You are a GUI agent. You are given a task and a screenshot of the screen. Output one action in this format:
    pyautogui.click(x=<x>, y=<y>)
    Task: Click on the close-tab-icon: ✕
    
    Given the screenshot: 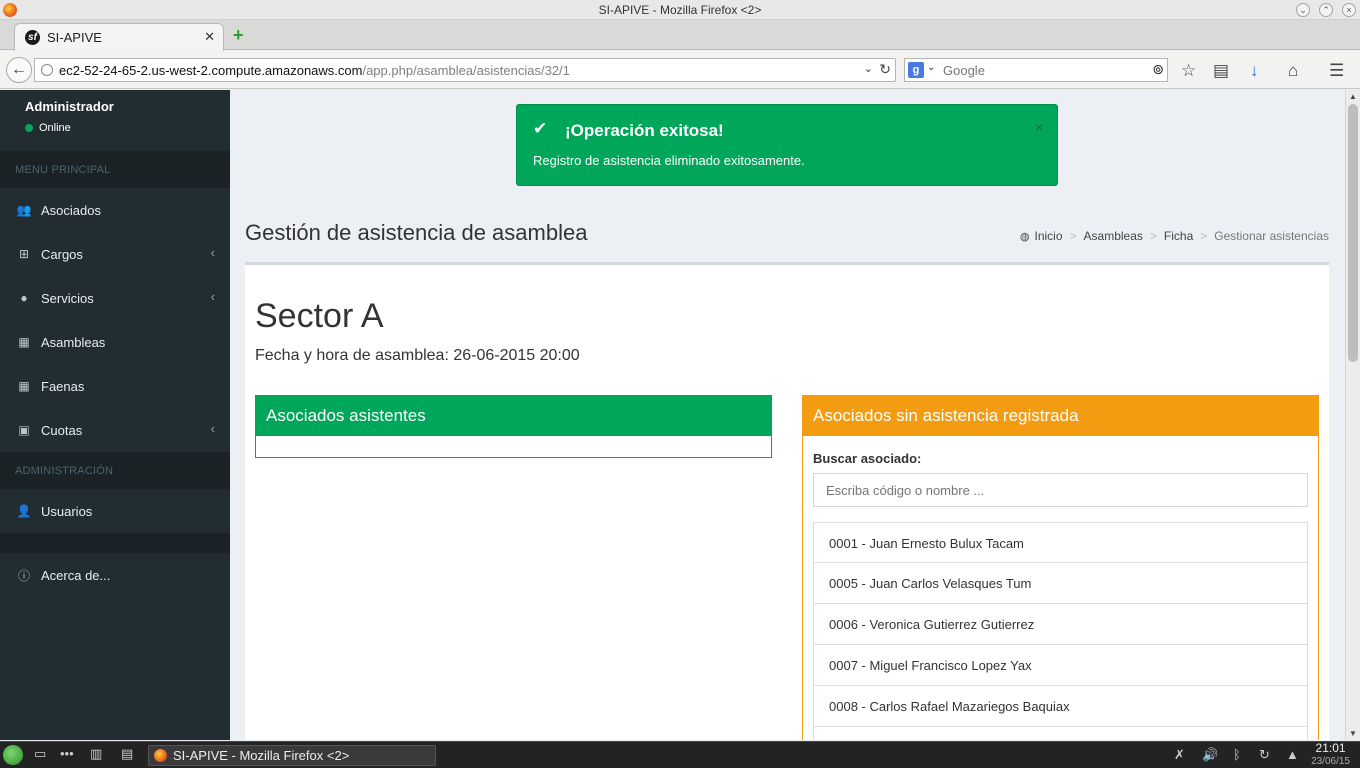 What is the action you would take?
    pyautogui.click(x=209, y=37)
    